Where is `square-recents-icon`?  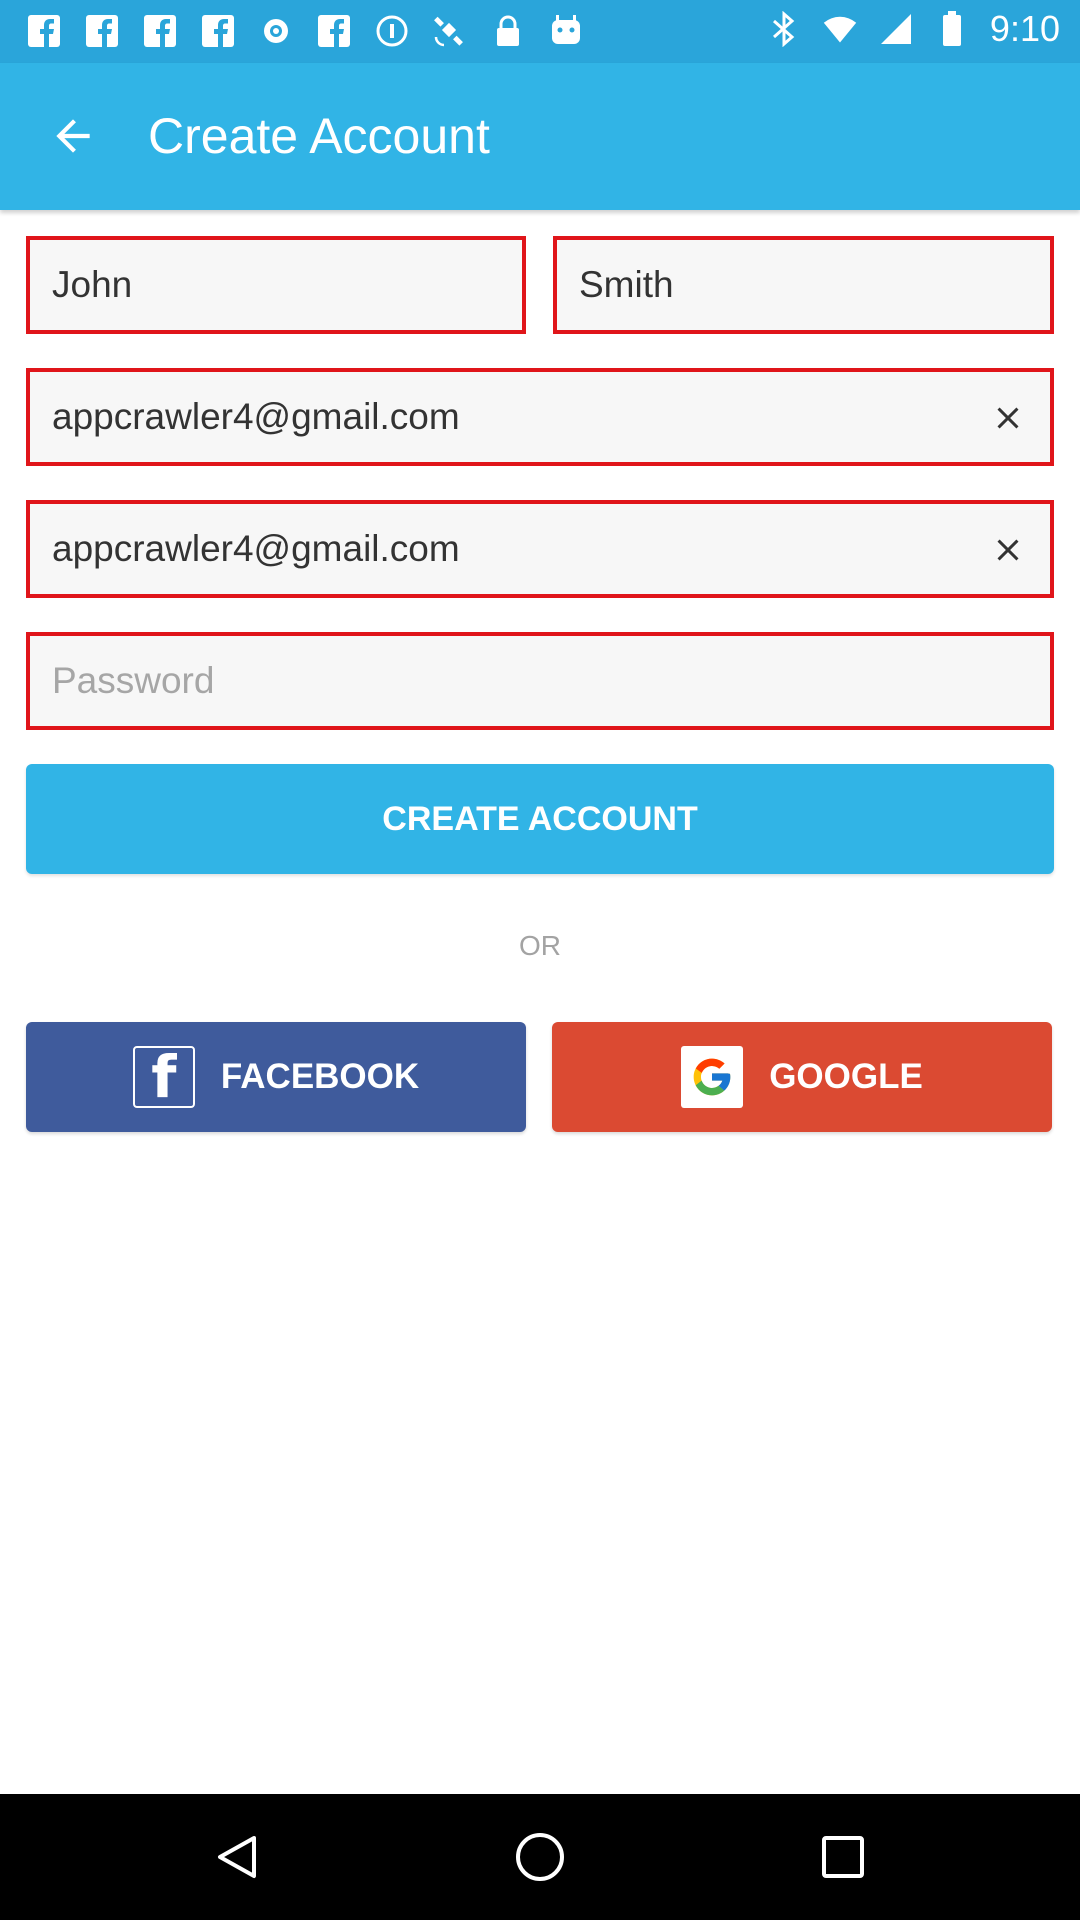 square-recents-icon is located at coordinates (843, 1857).